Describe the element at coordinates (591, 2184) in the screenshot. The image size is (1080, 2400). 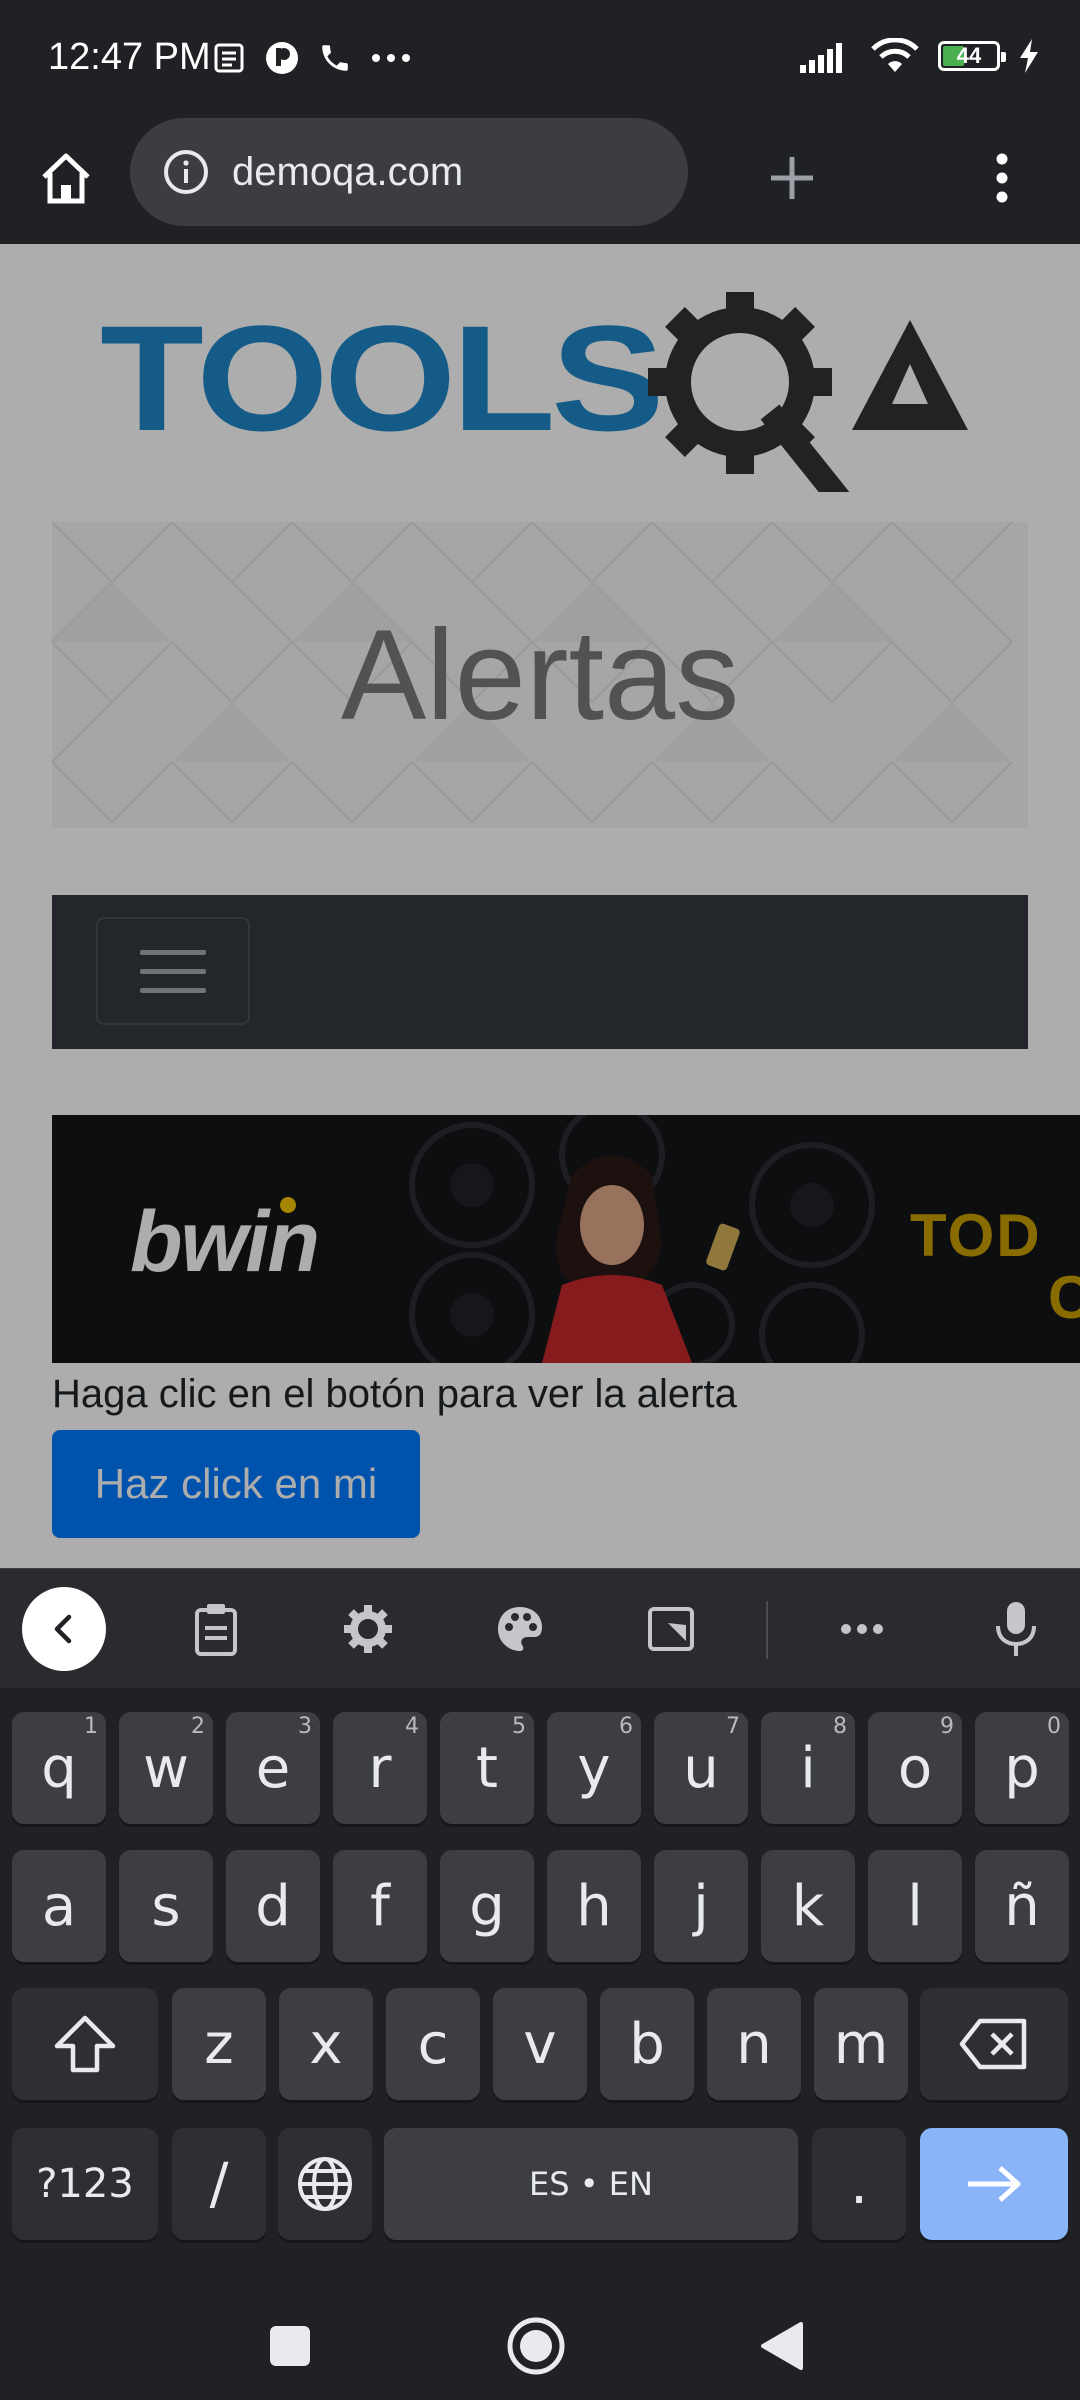
I see `space-key: ES • EN` at that location.